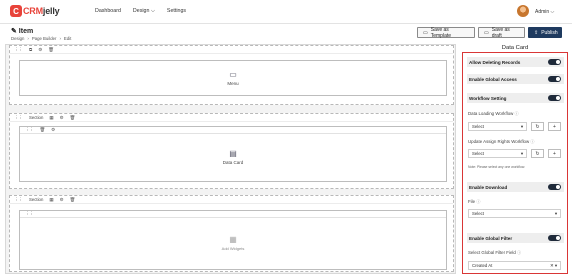 This screenshot has width=572, height=279. What do you see at coordinates (514, 265) in the screenshot?
I see `filter-field-select: Created At ✕ ▾` at bounding box center [514, 265].